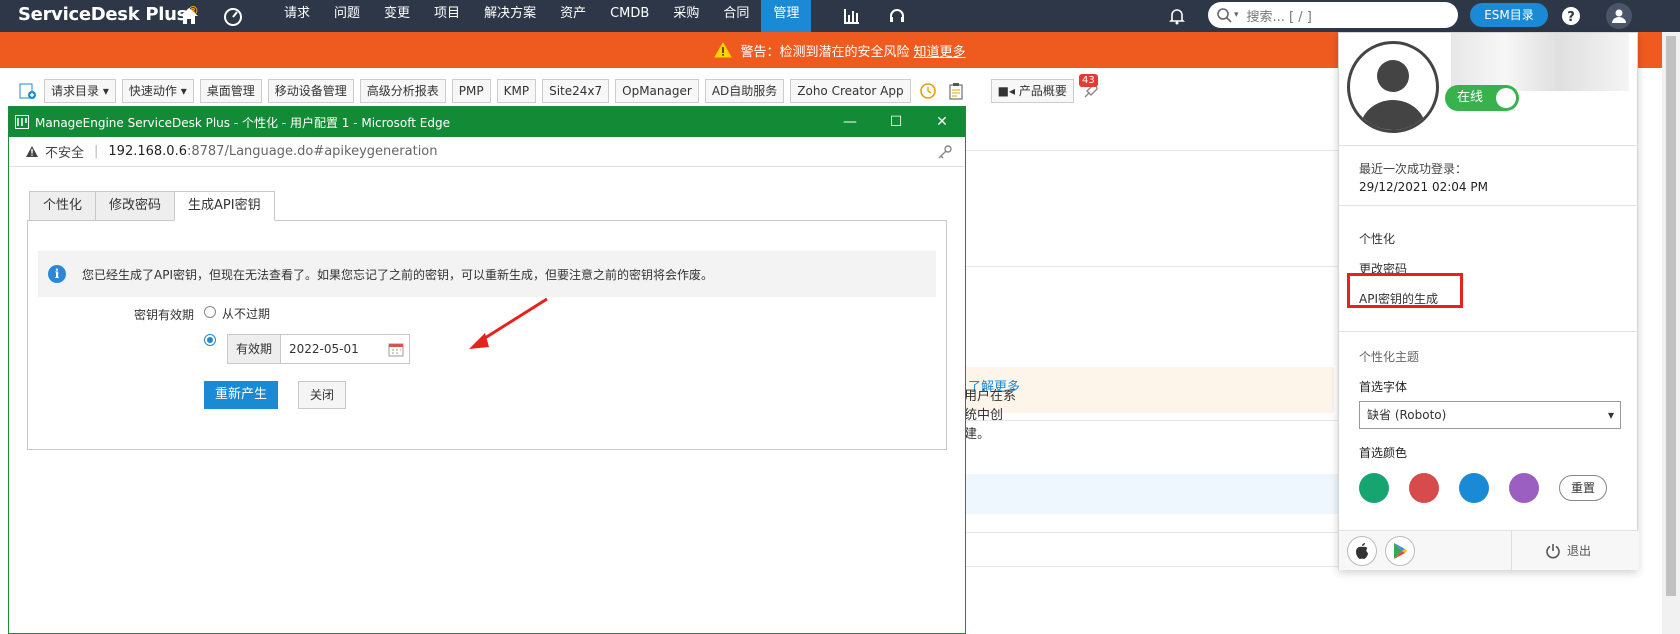  What do you see at coordinates (942, 122) in the screenshot?
I see `close-window-button: ✕` at bounding box center [942, 122].